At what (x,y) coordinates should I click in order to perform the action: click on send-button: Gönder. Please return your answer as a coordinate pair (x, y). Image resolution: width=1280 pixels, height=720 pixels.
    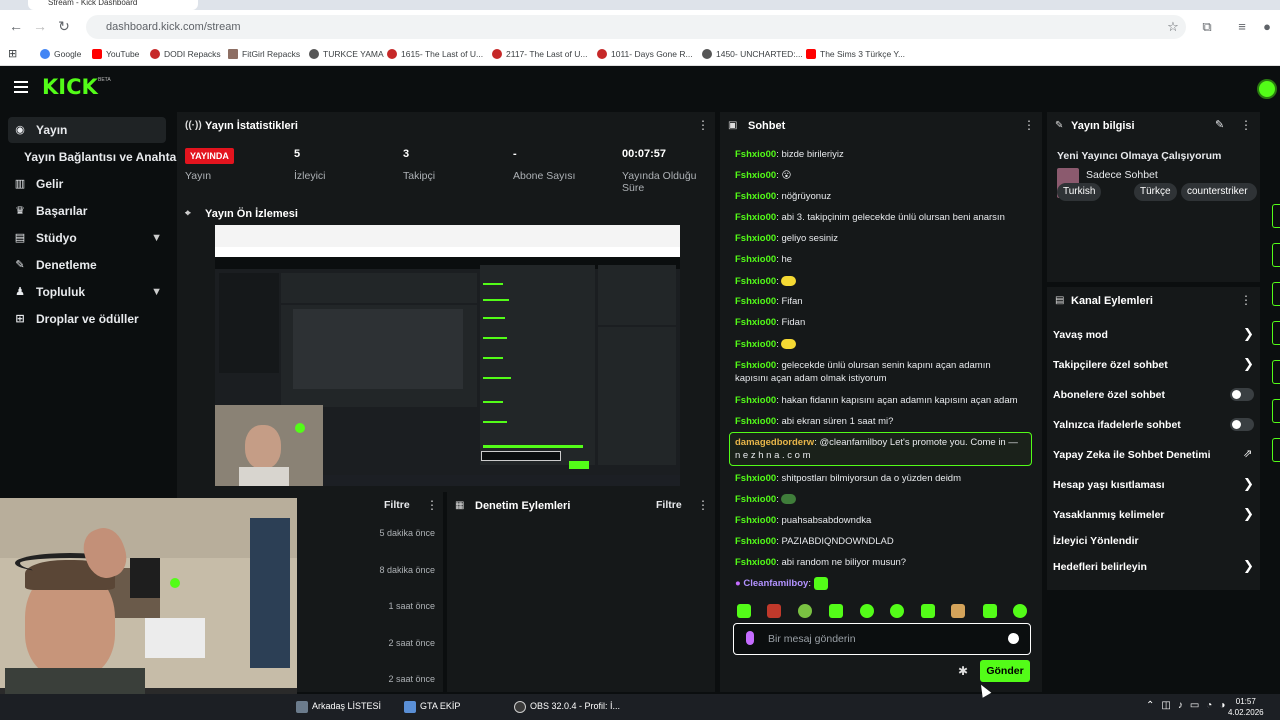
    Looking at the image, I should click on (1005, 671).